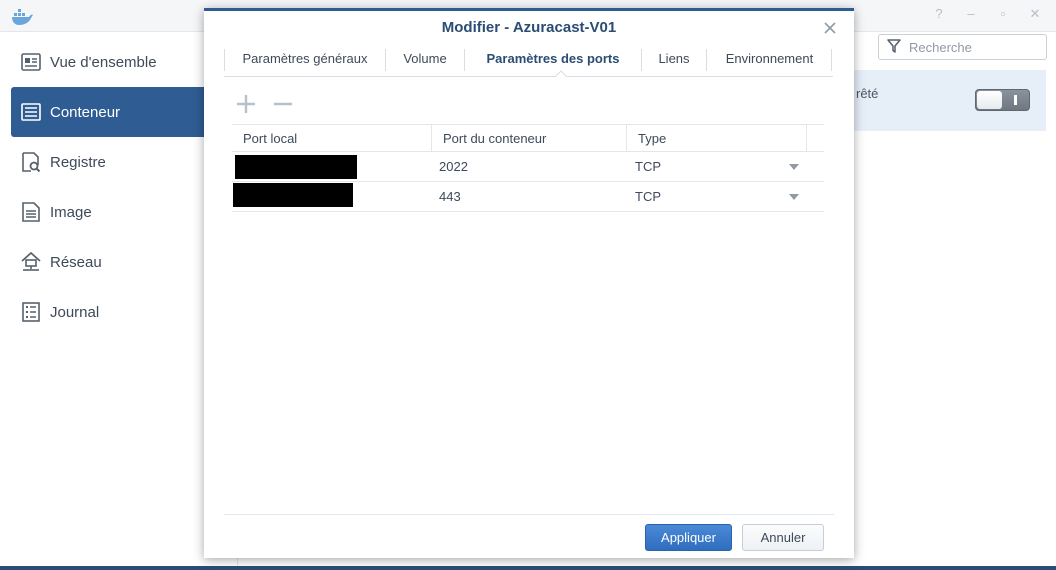 The image size is (1056, 570). What do you see at coordinates (971, 13) in the screenshot?
I see `minimize-icon: –` at bounding box center [971, 13].